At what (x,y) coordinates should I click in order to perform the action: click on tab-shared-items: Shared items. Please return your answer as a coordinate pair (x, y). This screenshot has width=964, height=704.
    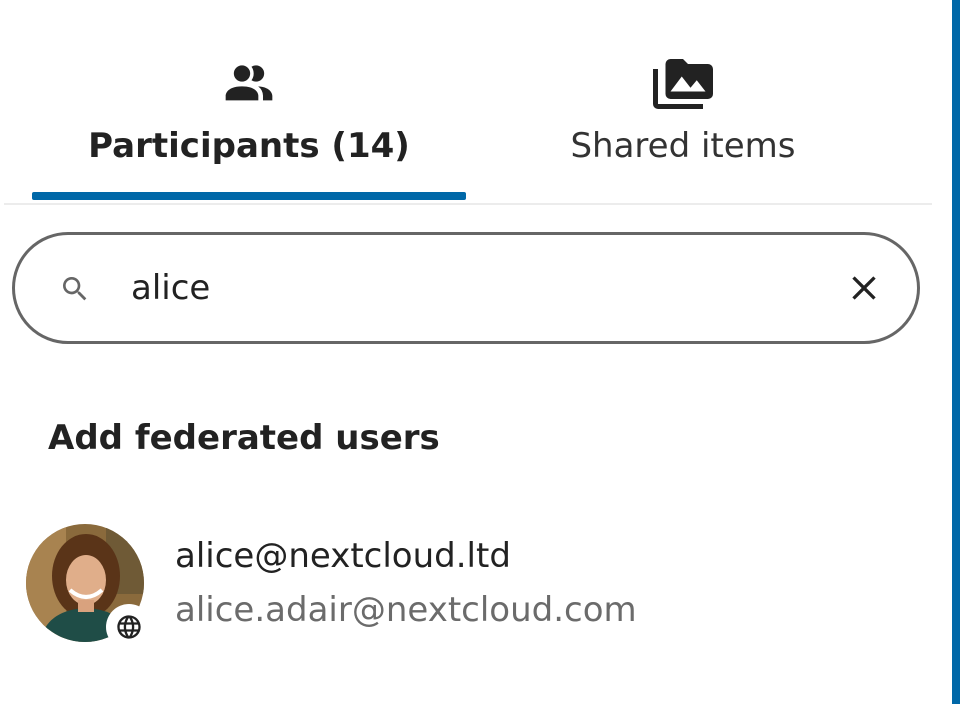
    Looking at the image, I should click on (683, 122).